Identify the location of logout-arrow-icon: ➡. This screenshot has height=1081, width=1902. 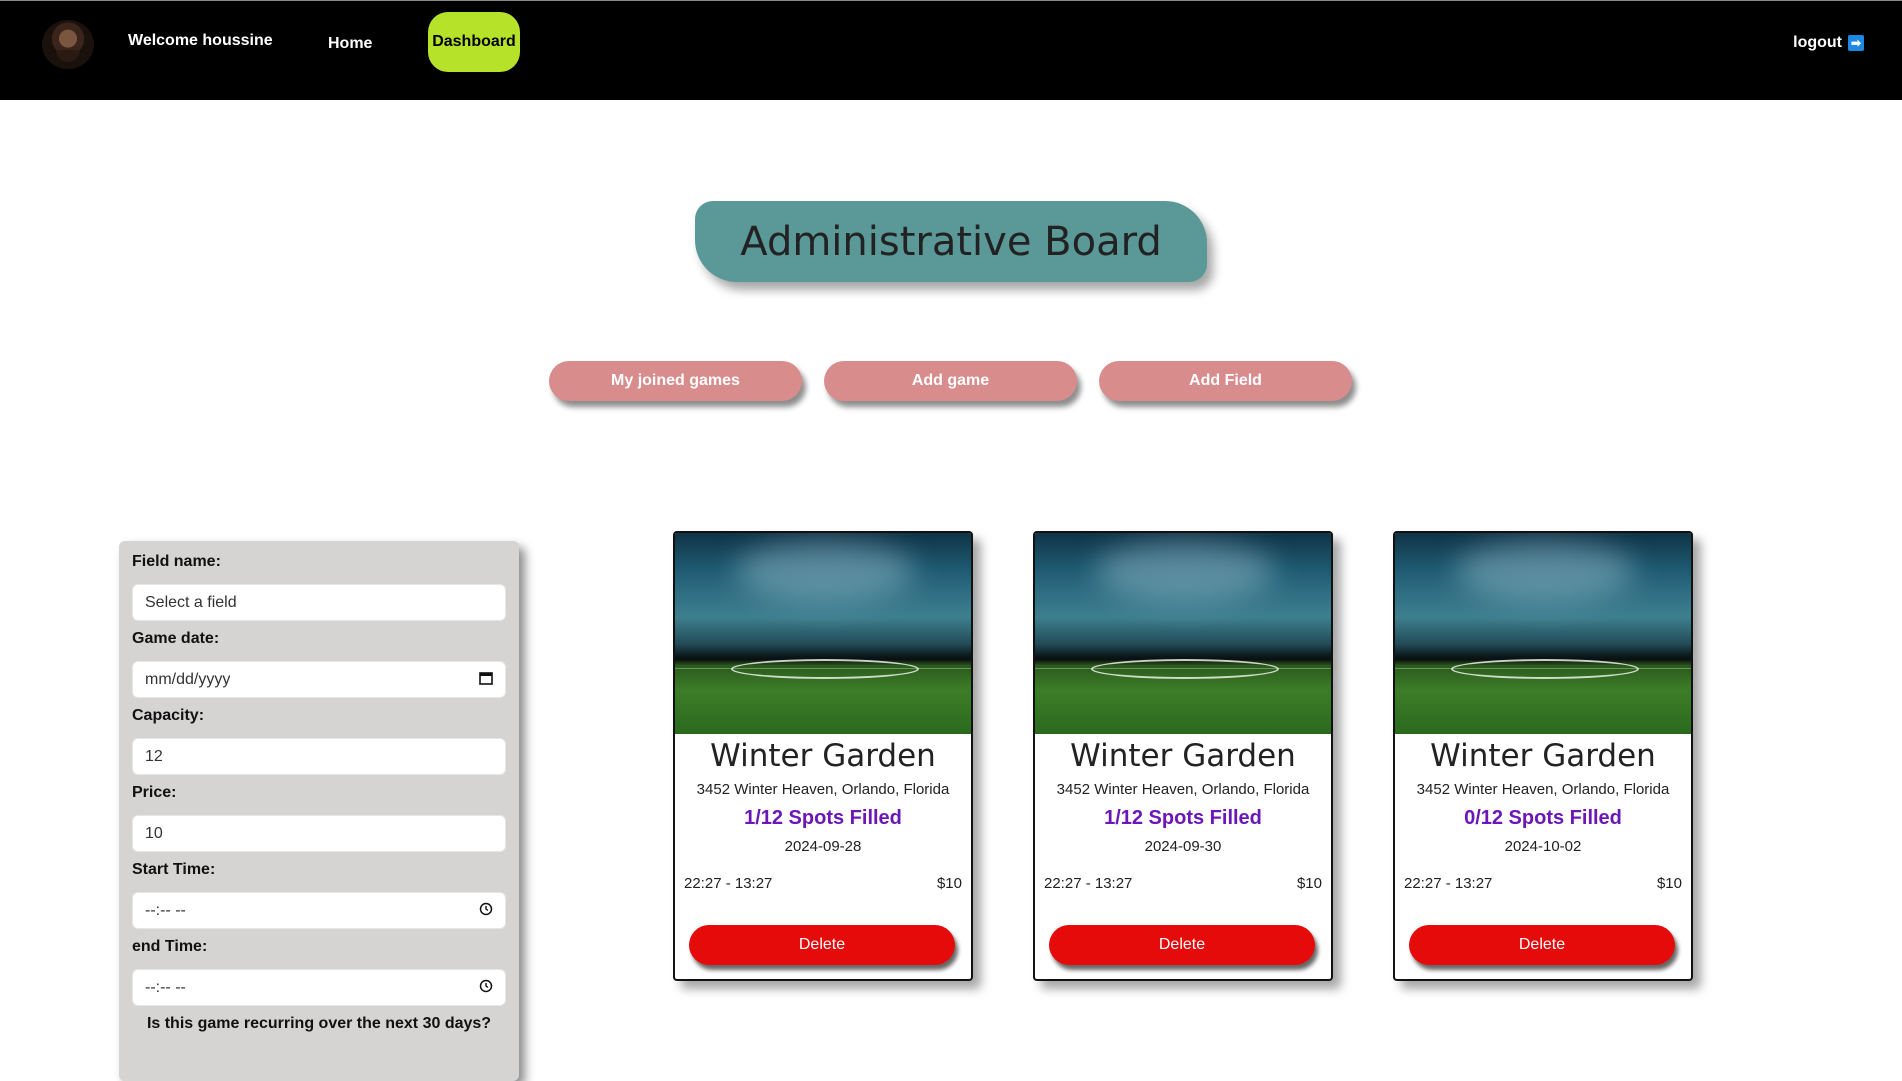
(1856, 43).